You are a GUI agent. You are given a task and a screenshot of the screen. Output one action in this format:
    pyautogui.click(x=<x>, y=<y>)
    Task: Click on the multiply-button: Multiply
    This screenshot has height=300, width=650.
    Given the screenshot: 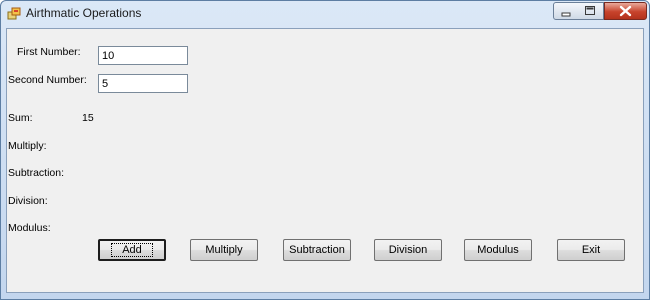 What is the action you would take?
    pyautogui.click(x=224, y=250)
    